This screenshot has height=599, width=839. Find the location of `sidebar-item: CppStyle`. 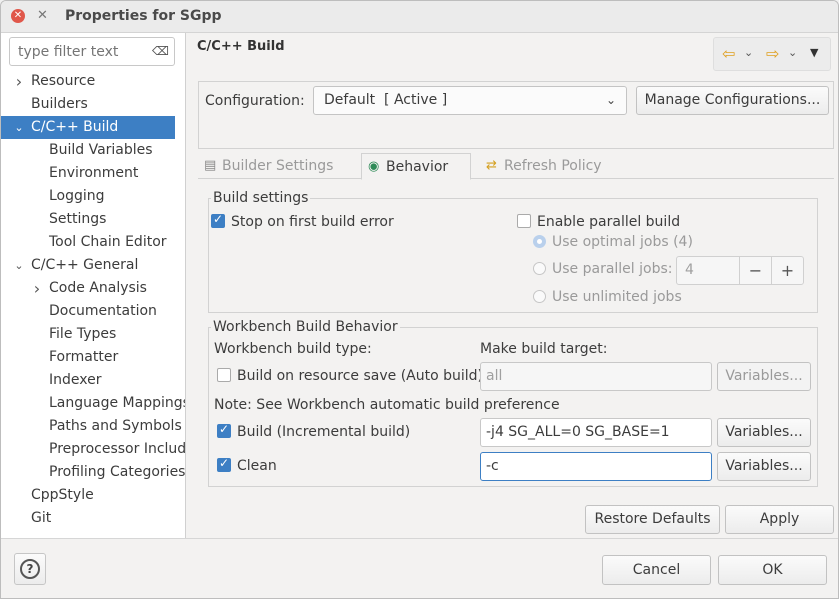

sidebar-item: CppStyle is located at coordinates (93, 495).